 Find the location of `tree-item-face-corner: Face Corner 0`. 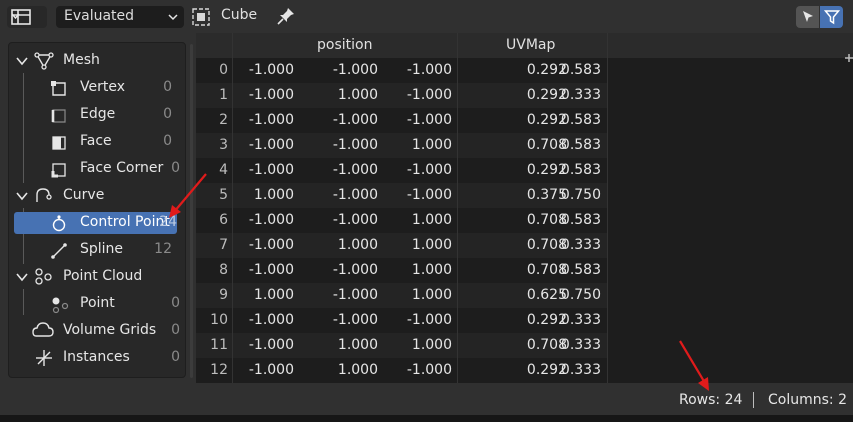

tree-item-face-corner: Face Corner 0 is located at coordinates (99, 169).